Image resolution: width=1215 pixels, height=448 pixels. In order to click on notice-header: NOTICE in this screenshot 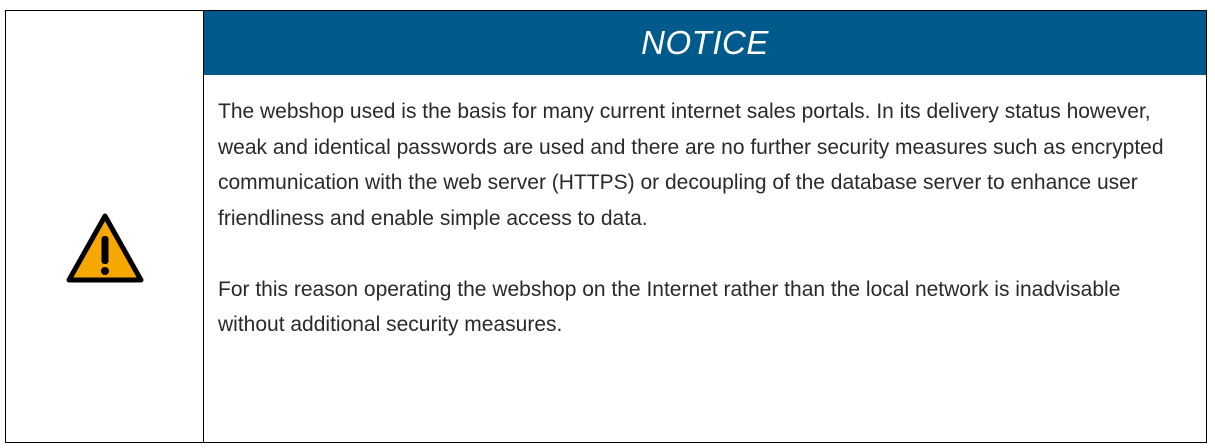, I will do `click(705, 43)`.